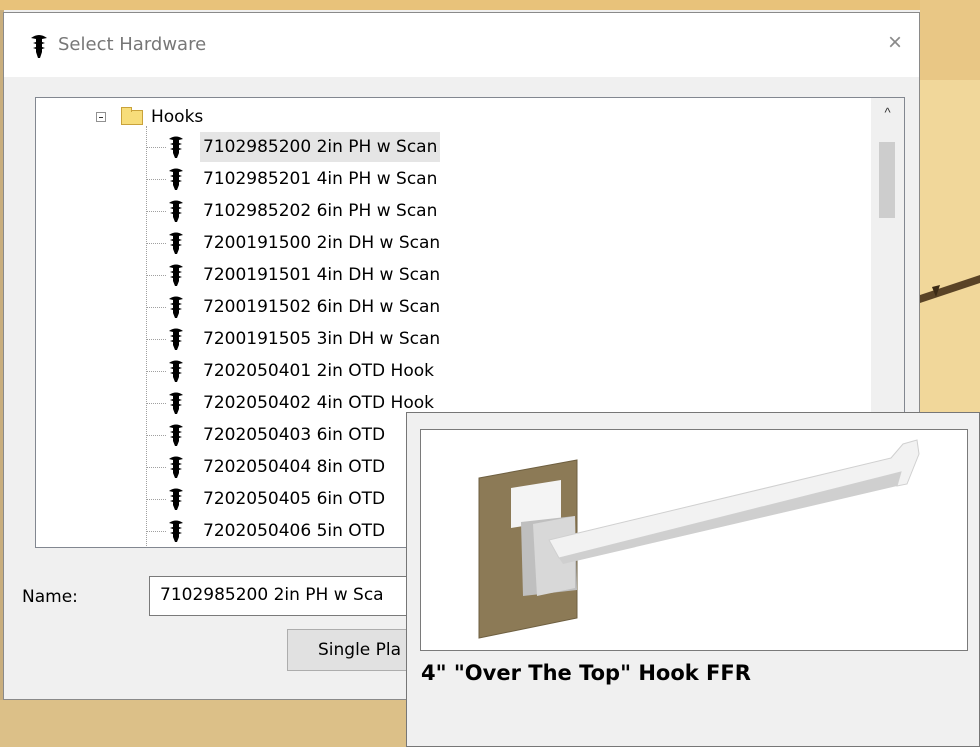  I want to click on folder-label: Hooks, so click(177, 117).